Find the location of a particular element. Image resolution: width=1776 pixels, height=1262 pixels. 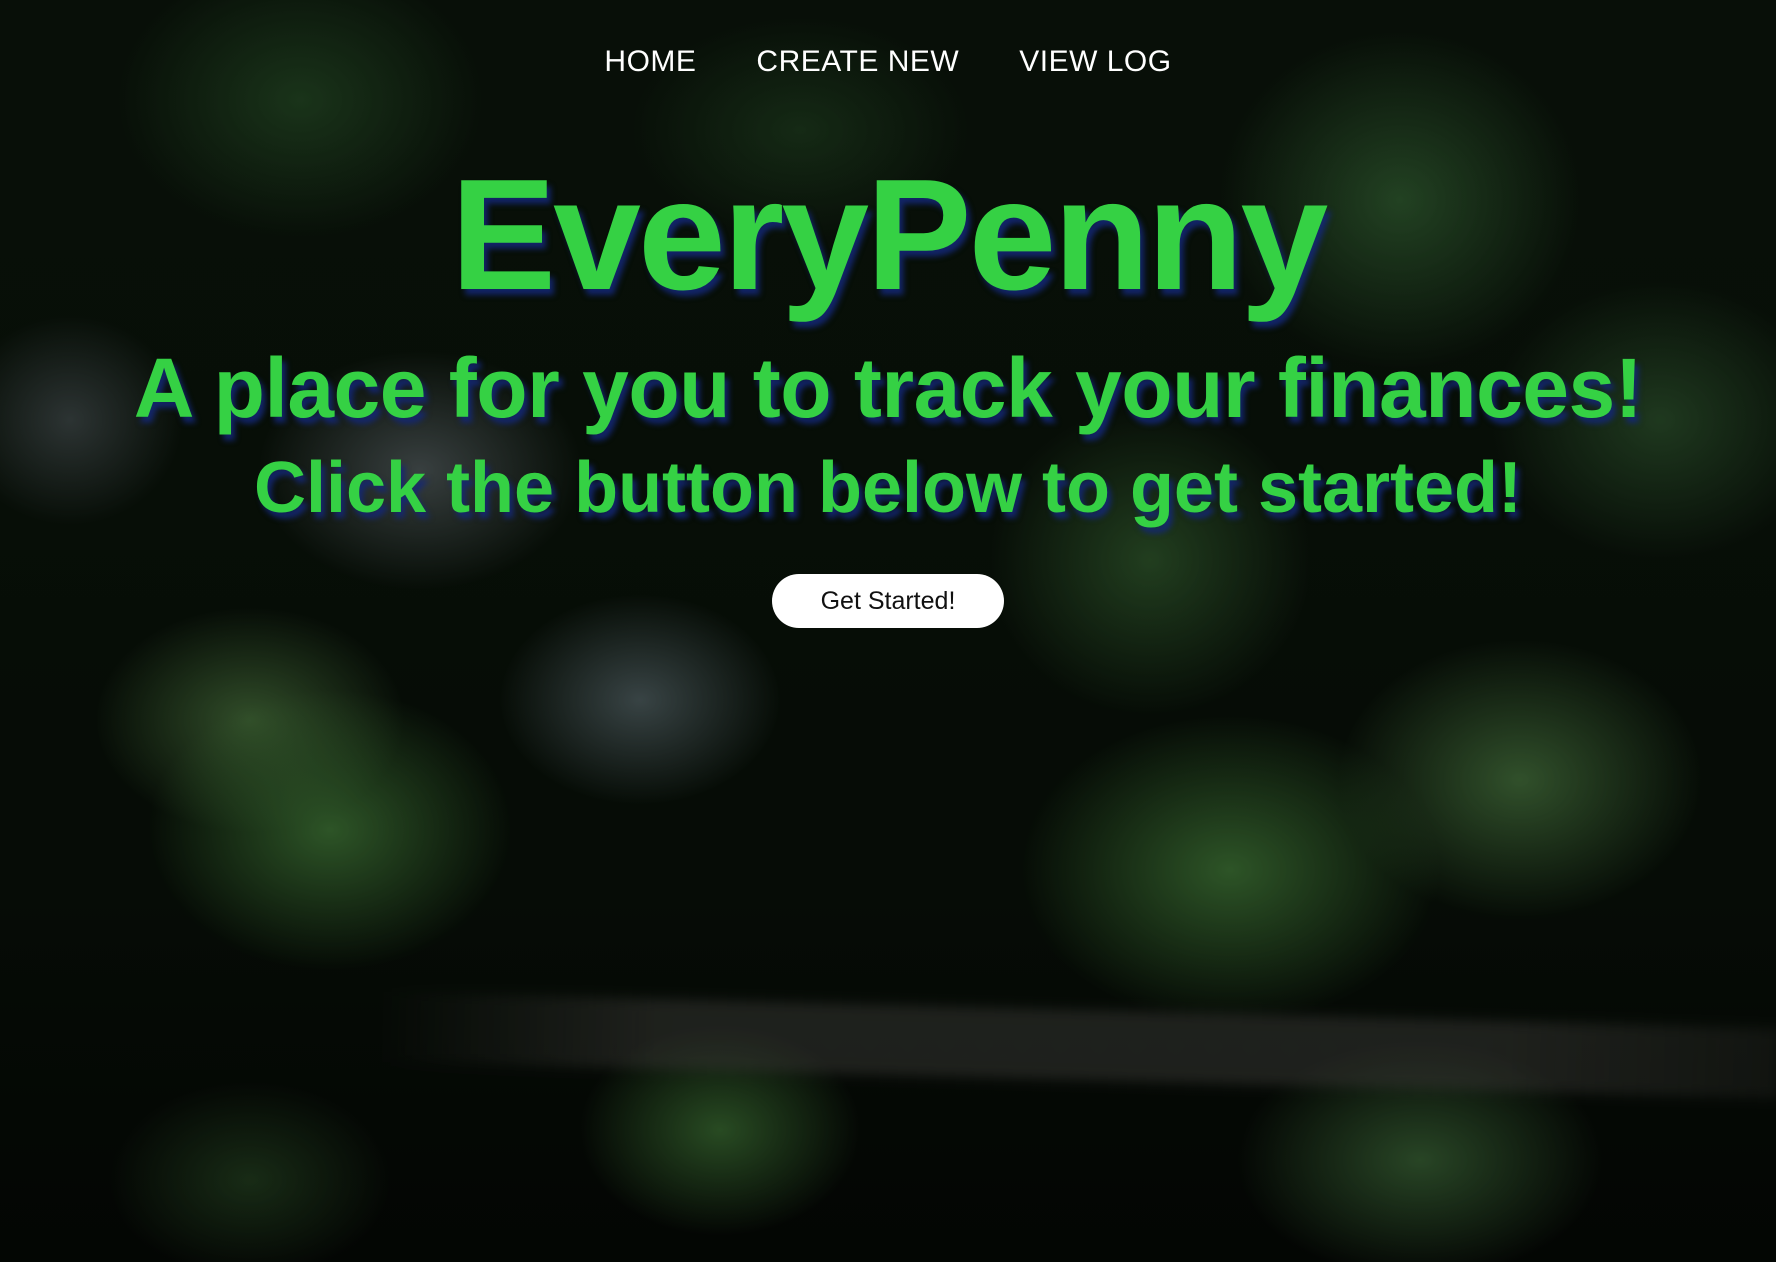

hero-title: EveryPenny is located at coordinates (889, 235).